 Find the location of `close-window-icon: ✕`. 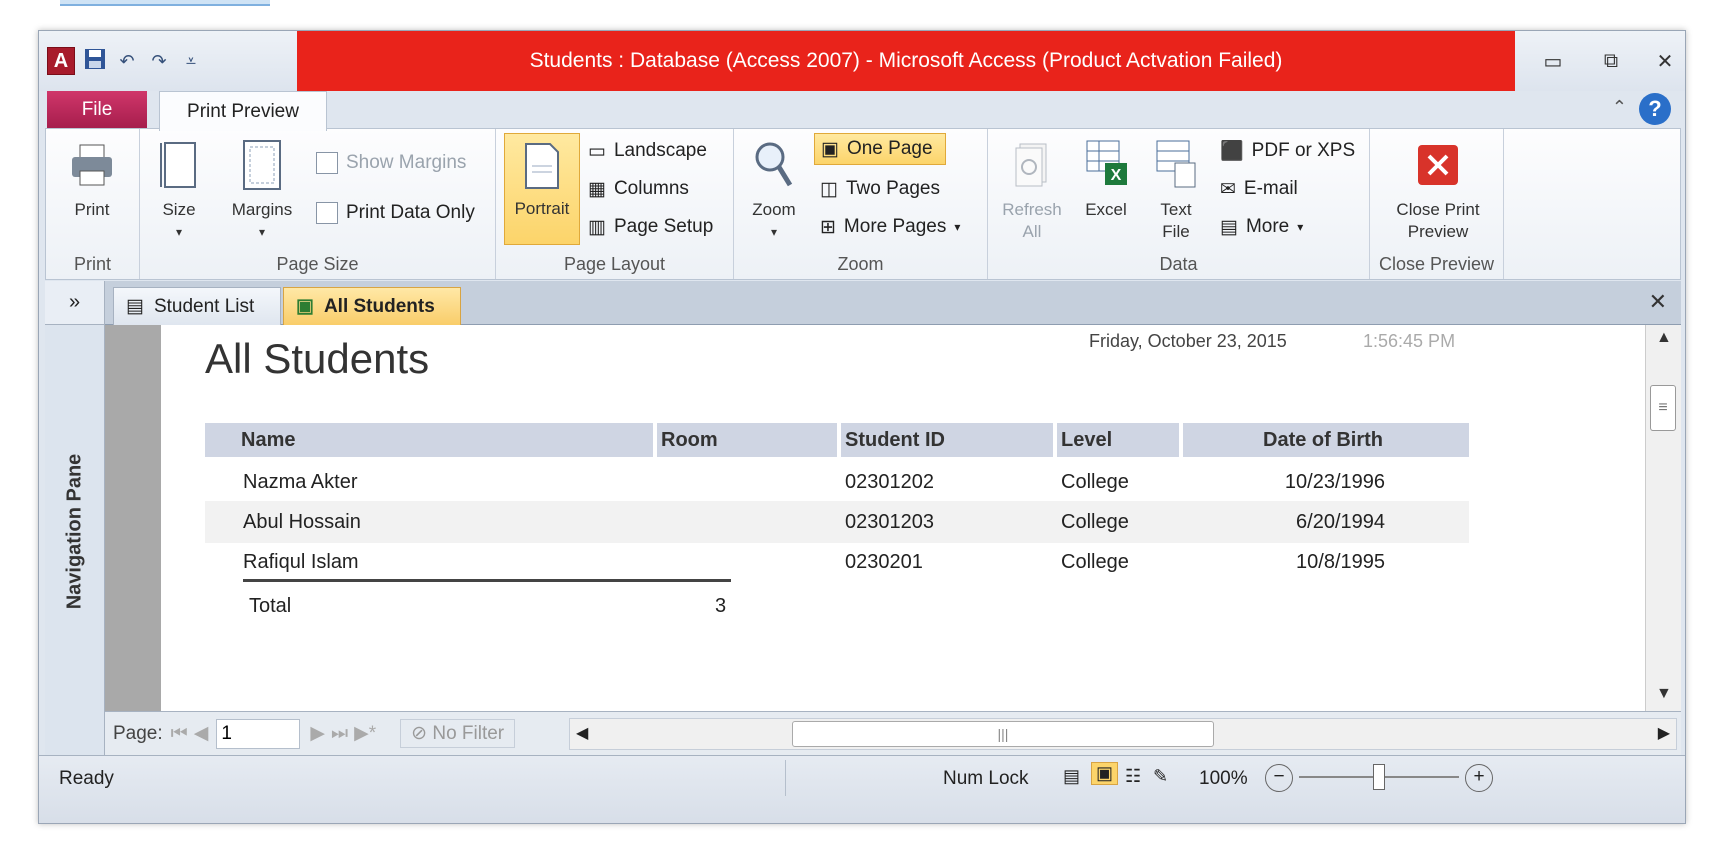

close-window-icon: ✕ is located at coordinates (1665, 61).